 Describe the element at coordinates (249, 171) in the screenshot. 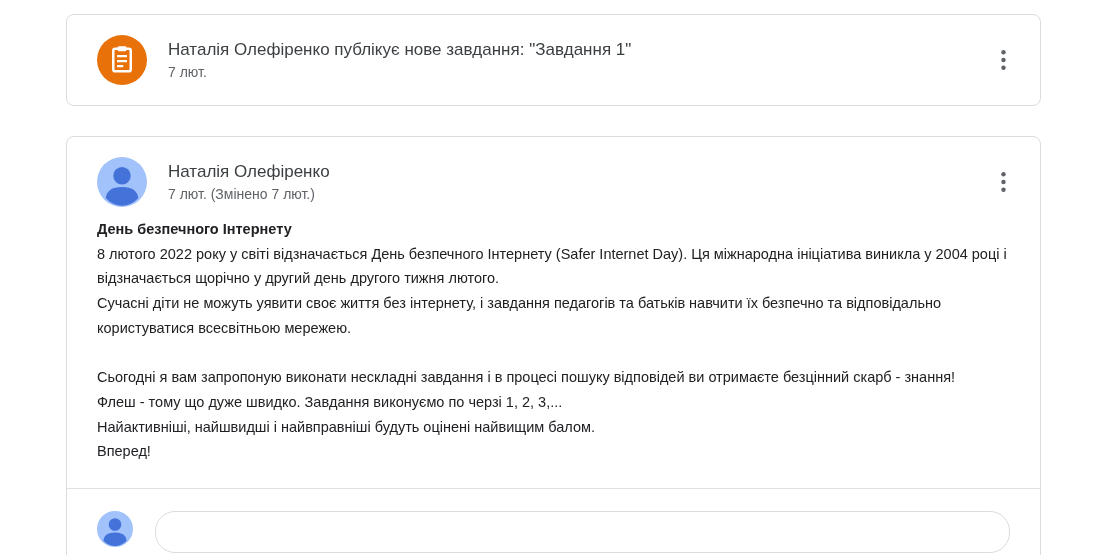

I see `author-name: Наталія Олефіренко` at that location.